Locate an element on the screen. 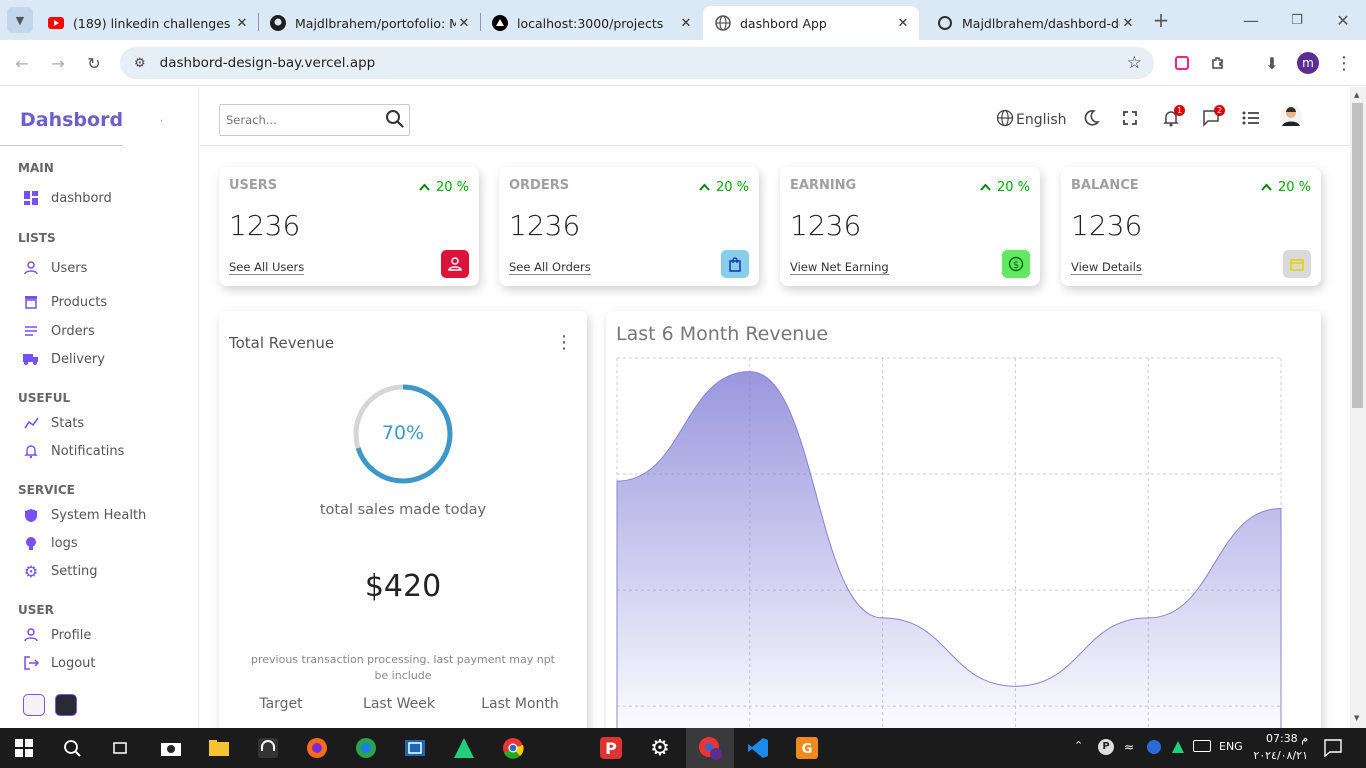  file-explorer-icon is located at coordinates (219, 748).